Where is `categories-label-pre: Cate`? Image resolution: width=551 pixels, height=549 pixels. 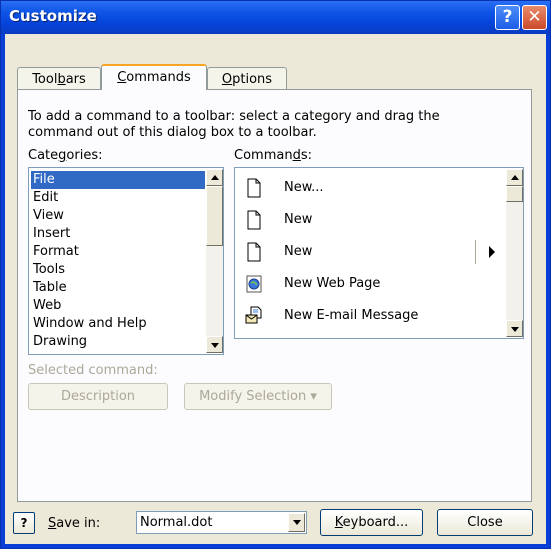
categories-label-pre: Cate is located at coordinates (43, 155).